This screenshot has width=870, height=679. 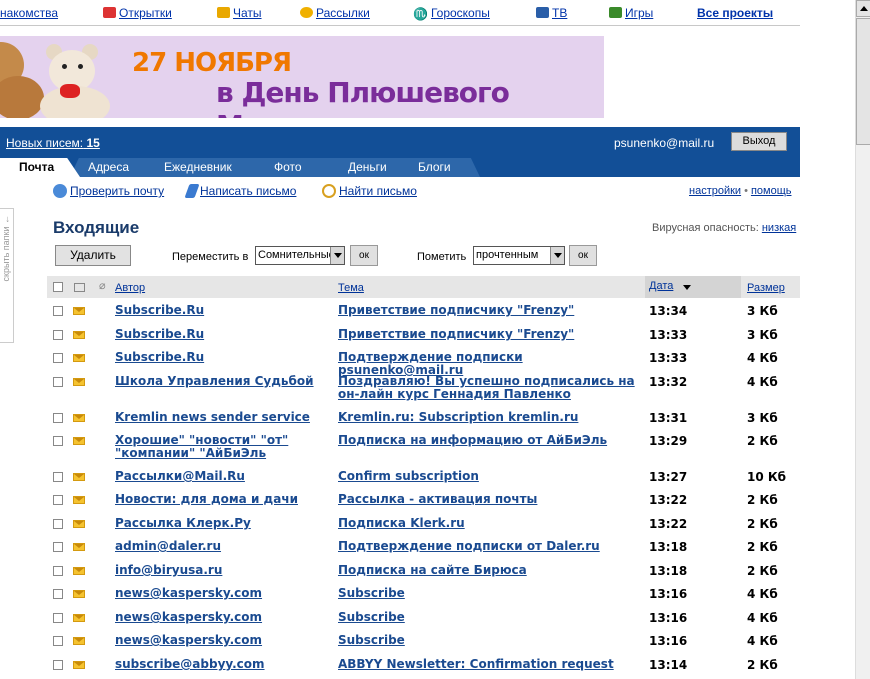 What do you see at coordinates (490, 476) in the screenshot?
I see `row-subject: Confirm subscription` at bounding box center [490, 476].